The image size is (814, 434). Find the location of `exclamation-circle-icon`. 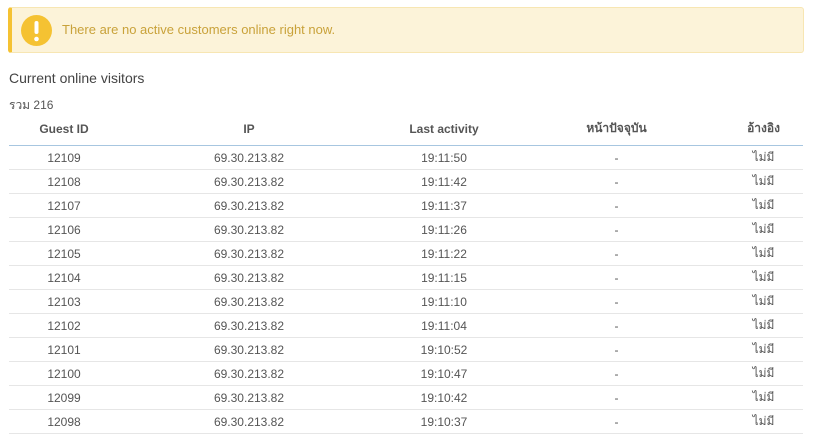

exclamation-circle-icon is located at coordinates (36, 30).